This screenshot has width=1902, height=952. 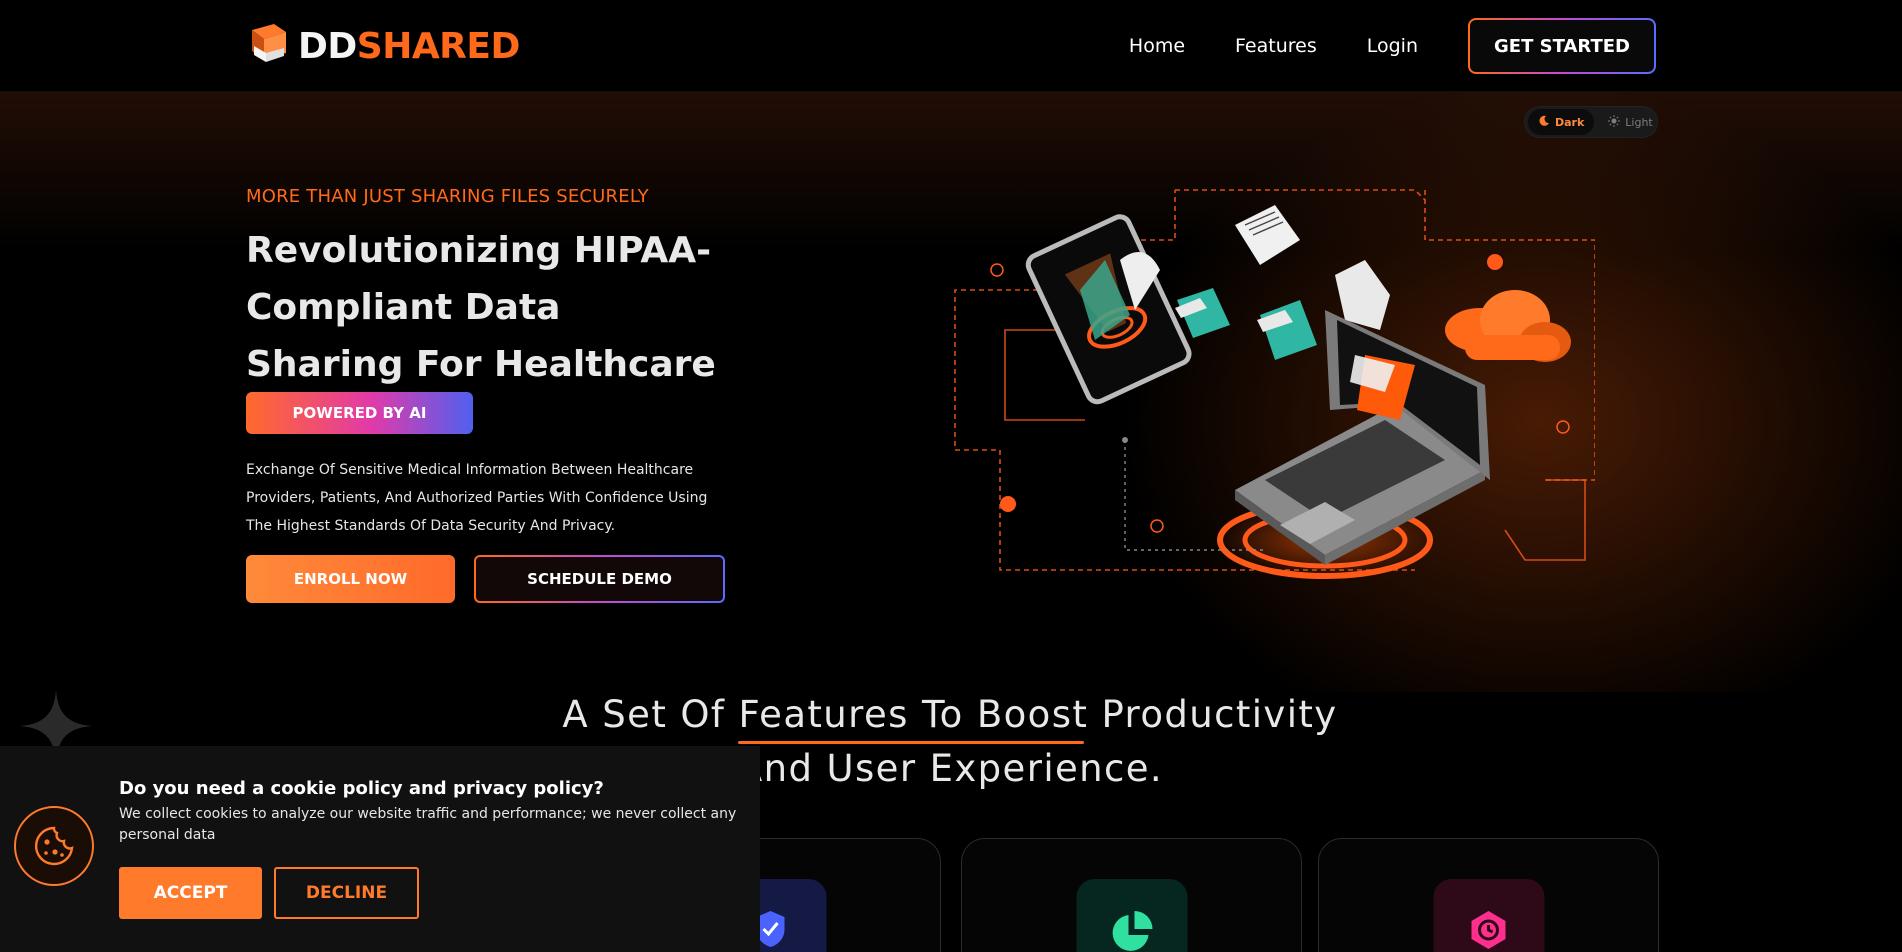 What do you see at coordinates (599, 579) in the screenshot?
I see `schedule-demo-button: SCHEDULE DEMO` at bounding box center [599, 579].